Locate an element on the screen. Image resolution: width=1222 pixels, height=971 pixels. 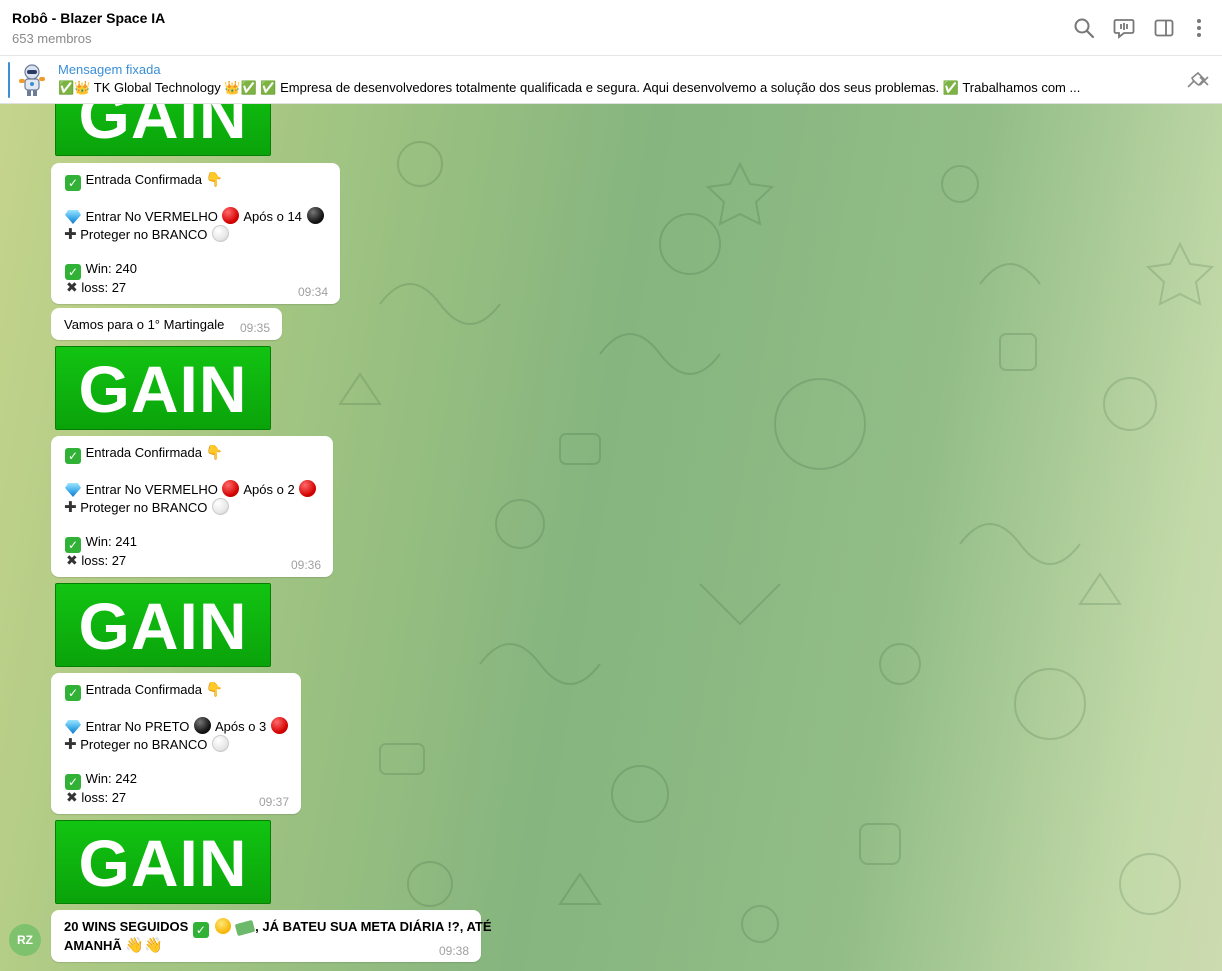
pinned-label: Mensagem fixada is located at coordinates (109, 69).